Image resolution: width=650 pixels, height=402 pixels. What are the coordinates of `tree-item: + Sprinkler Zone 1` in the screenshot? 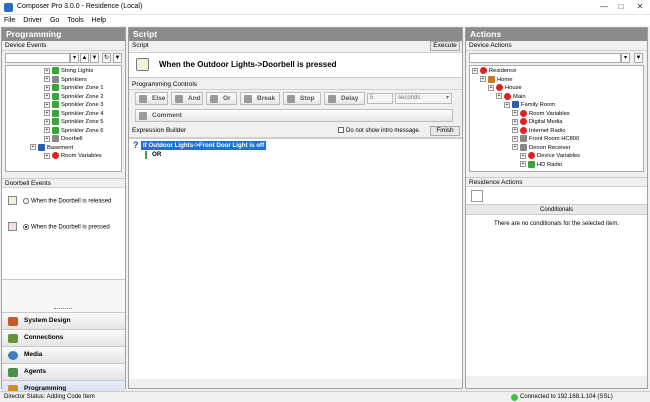 It's located at (63, 88).